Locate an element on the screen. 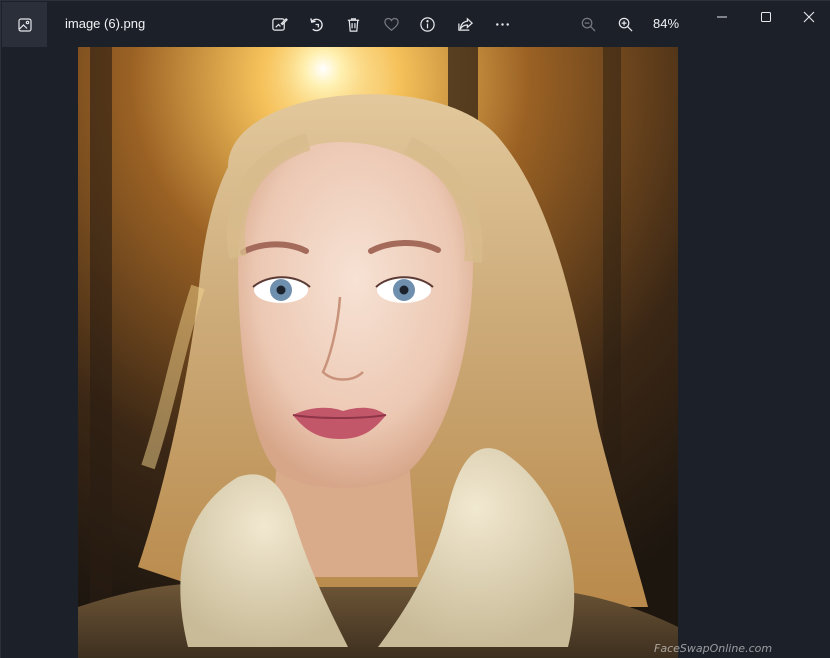 This screenshot has width=830, height=658. edit-image-icon is located at coordinates (279, 24).